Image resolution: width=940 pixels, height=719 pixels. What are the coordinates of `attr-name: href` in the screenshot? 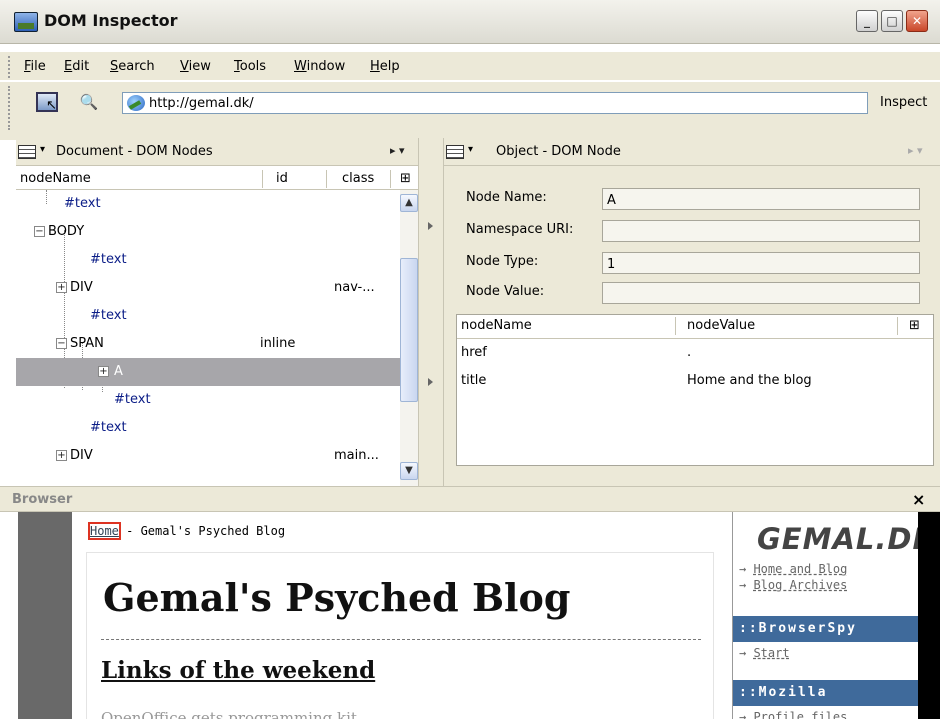 It's located at (474, 352).